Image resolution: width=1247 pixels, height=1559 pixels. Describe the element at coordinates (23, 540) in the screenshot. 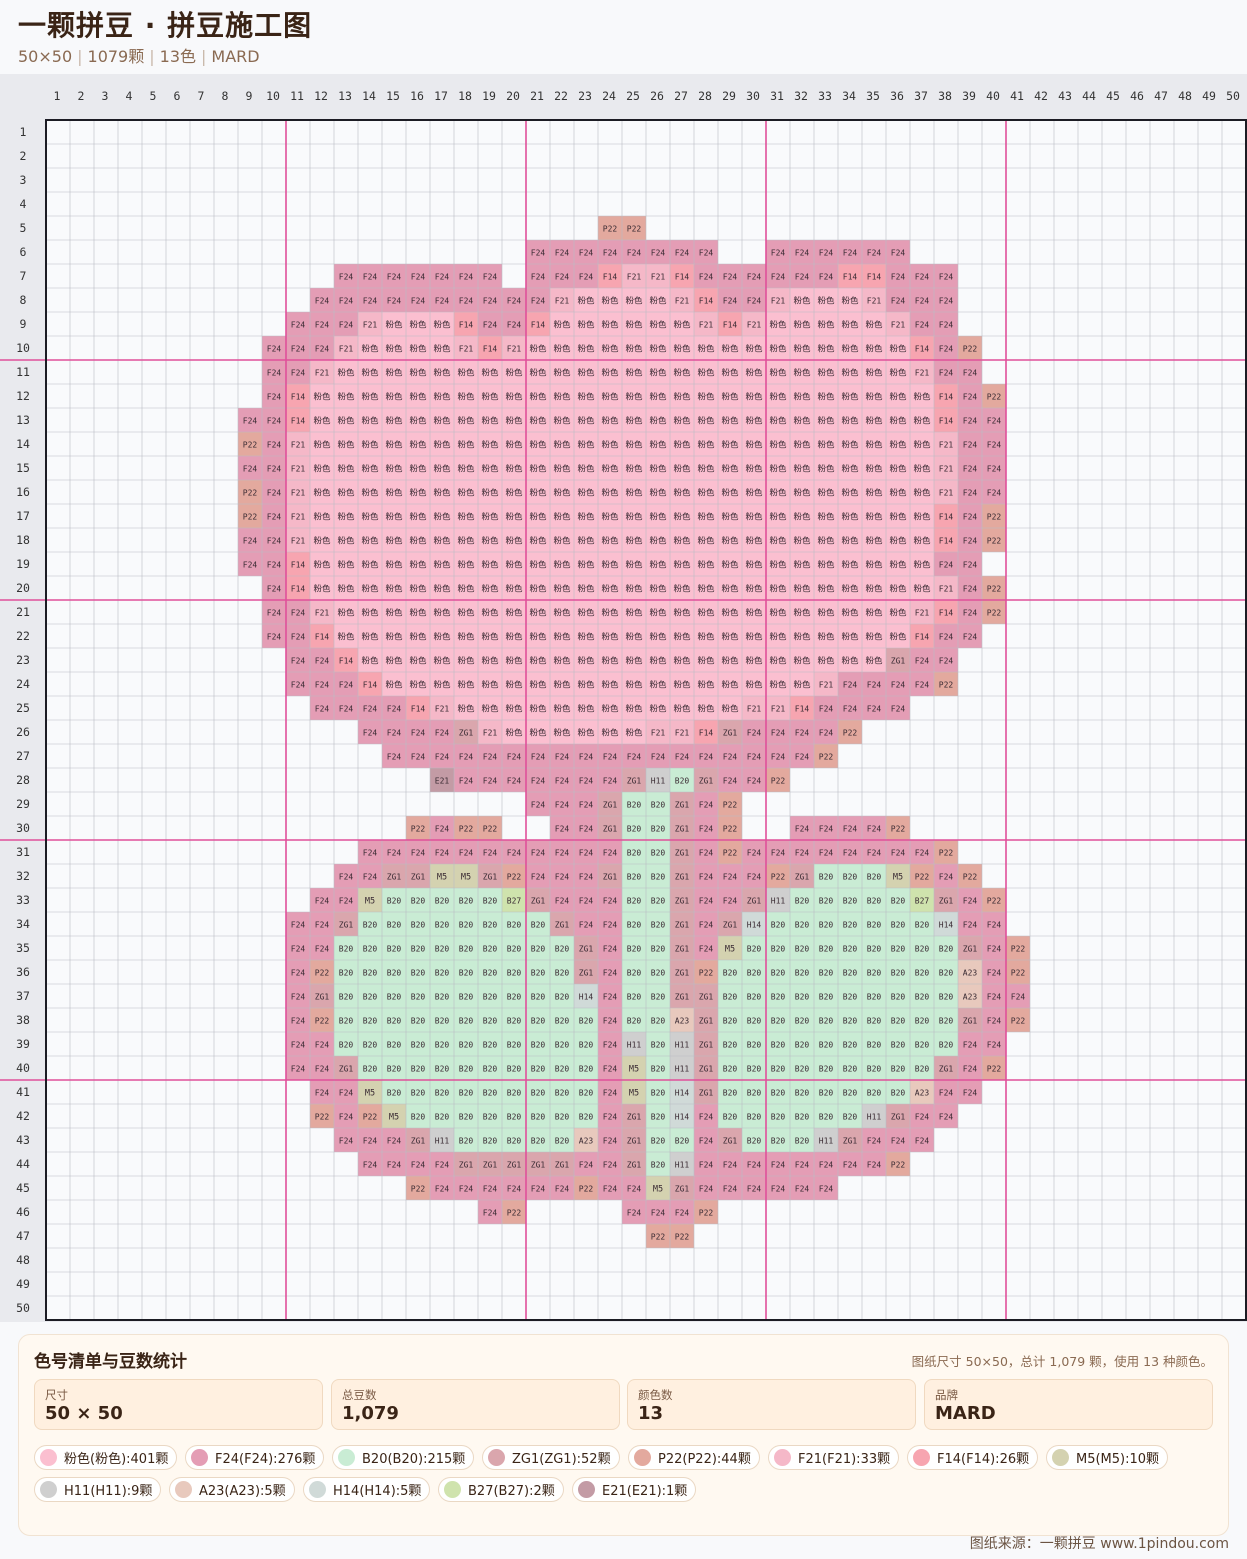

I see `row-number: 18` at that location.